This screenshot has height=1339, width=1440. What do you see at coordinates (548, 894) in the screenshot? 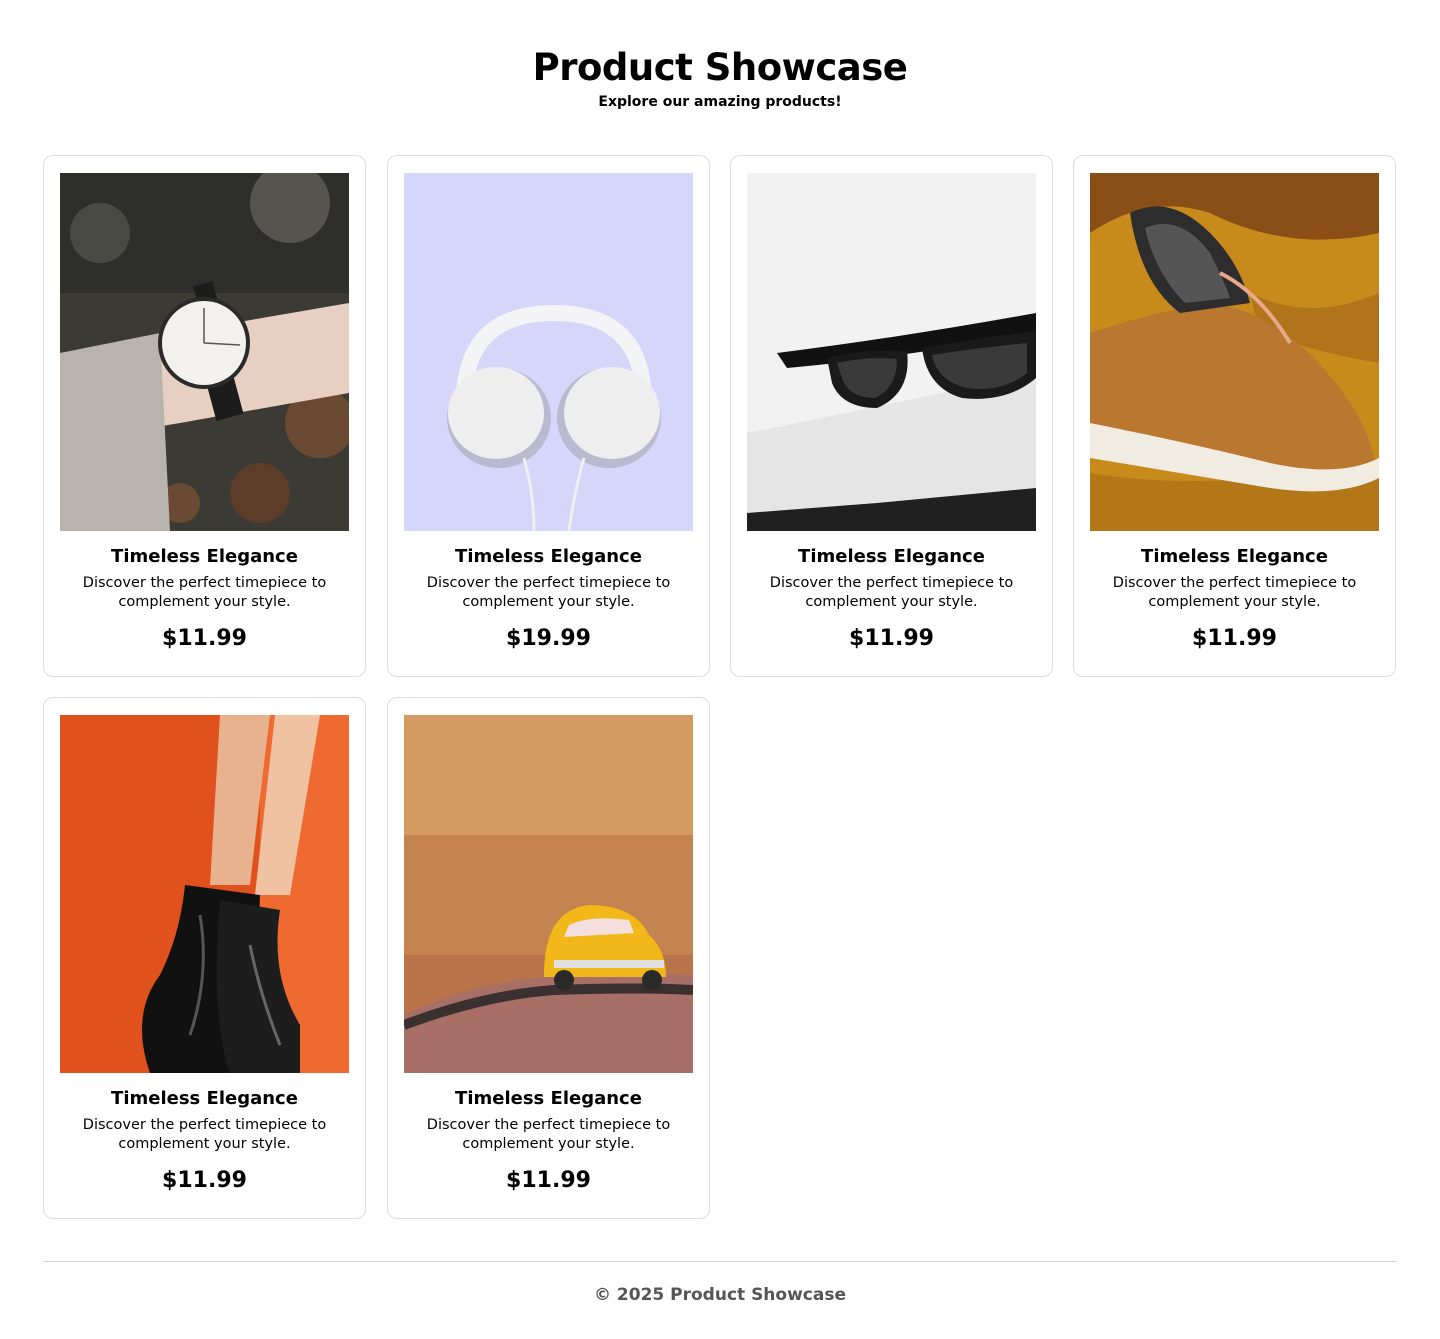
I see `product-image-toy-car` at bounding box center [548, 894].